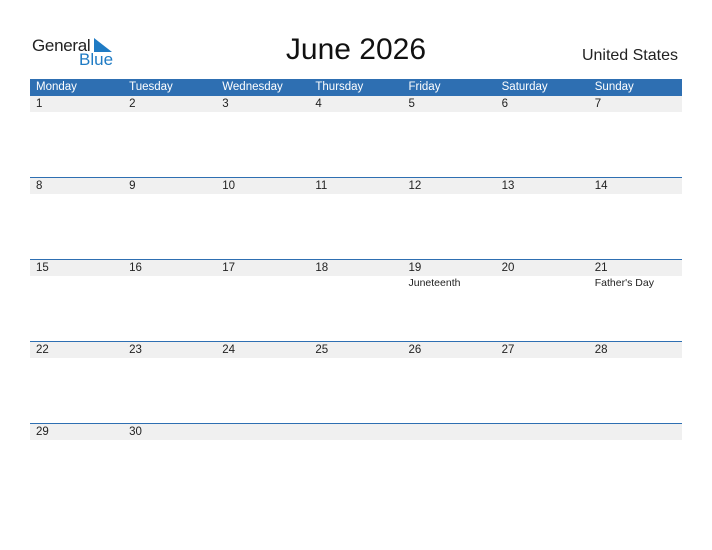  I want to click on day-number: 23, so click(135, 350).